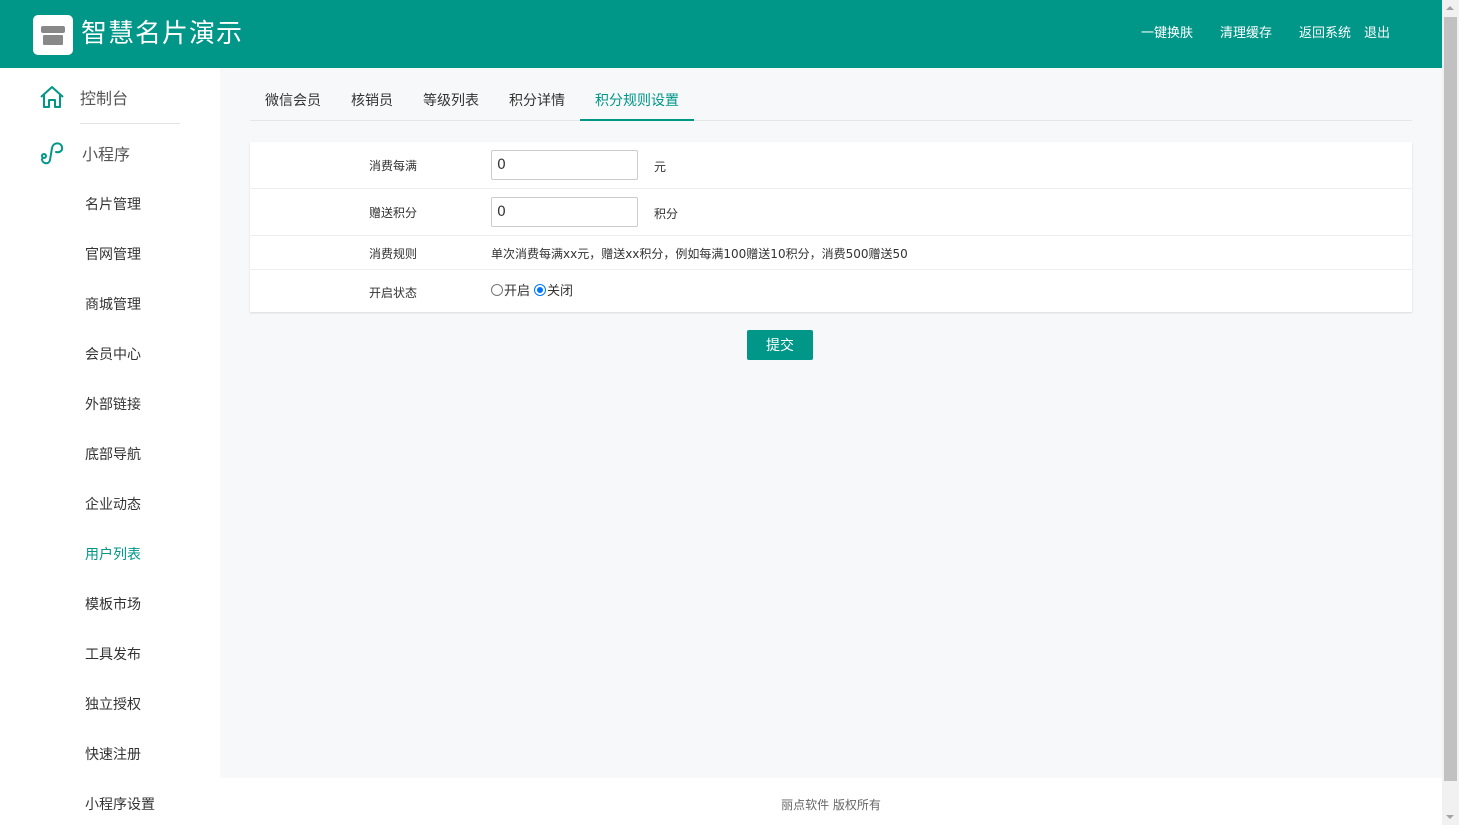 The height and width of the screenshot is (832, 1459). What do you see at coordinates (780, 345) in the screenshot?
I see `submit-button: 提交` at bounding box center [780, 345].